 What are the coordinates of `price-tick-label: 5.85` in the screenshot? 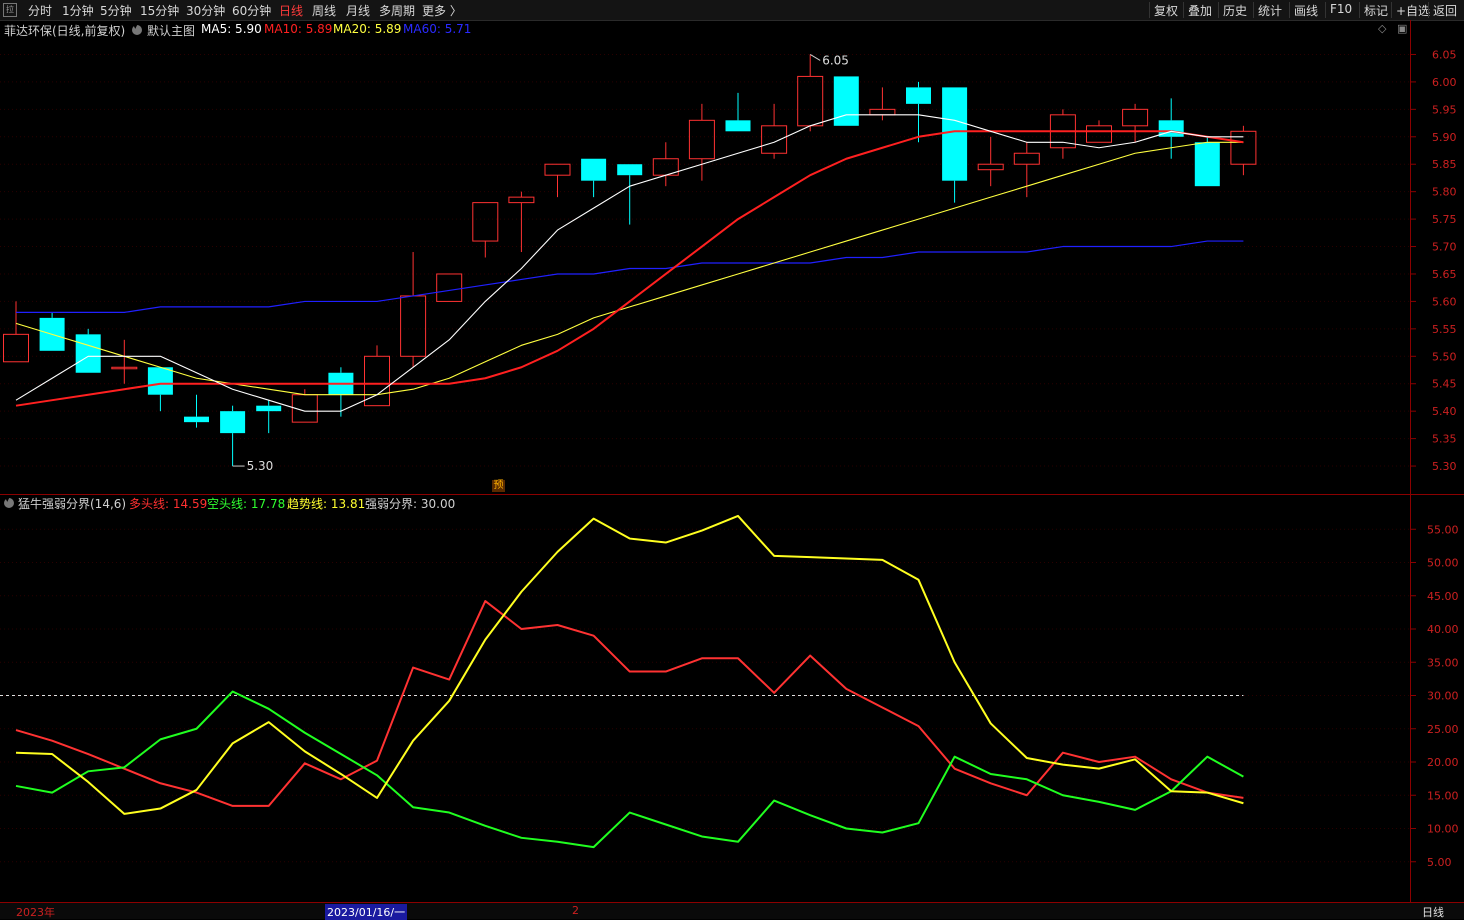 It's located at (1444, 164).